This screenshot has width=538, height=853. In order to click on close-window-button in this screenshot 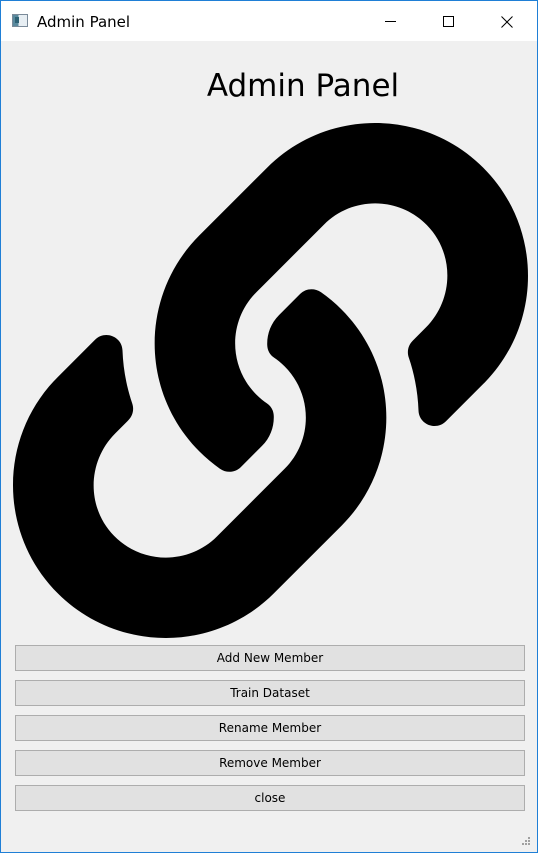, I will do `click(507, 21)`.